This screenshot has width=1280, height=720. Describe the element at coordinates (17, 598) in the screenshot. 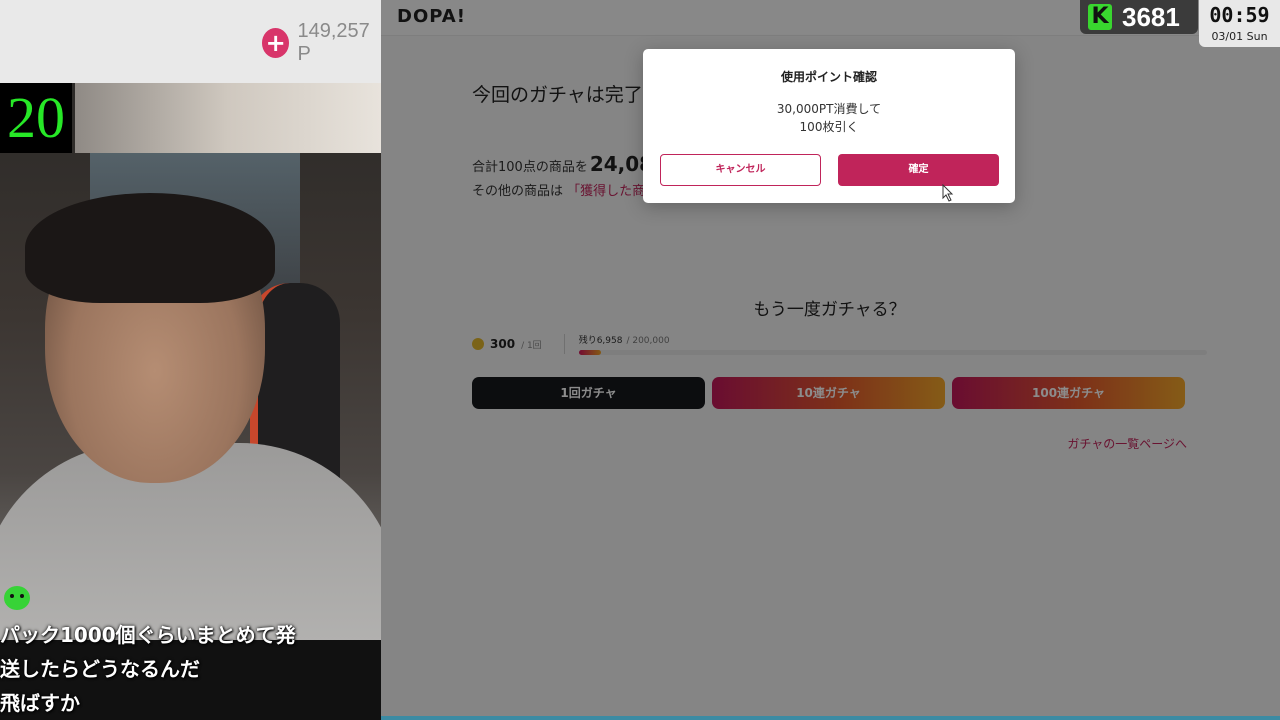

I see `frog-icon` at that location.